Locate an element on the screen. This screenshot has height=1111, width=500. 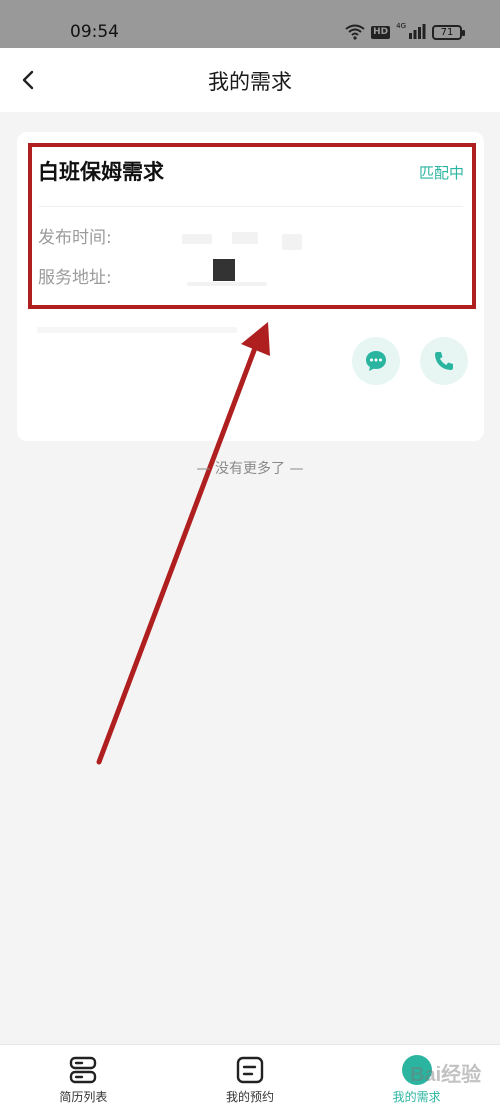
wifi-icon is located at coordinates (355, 32).